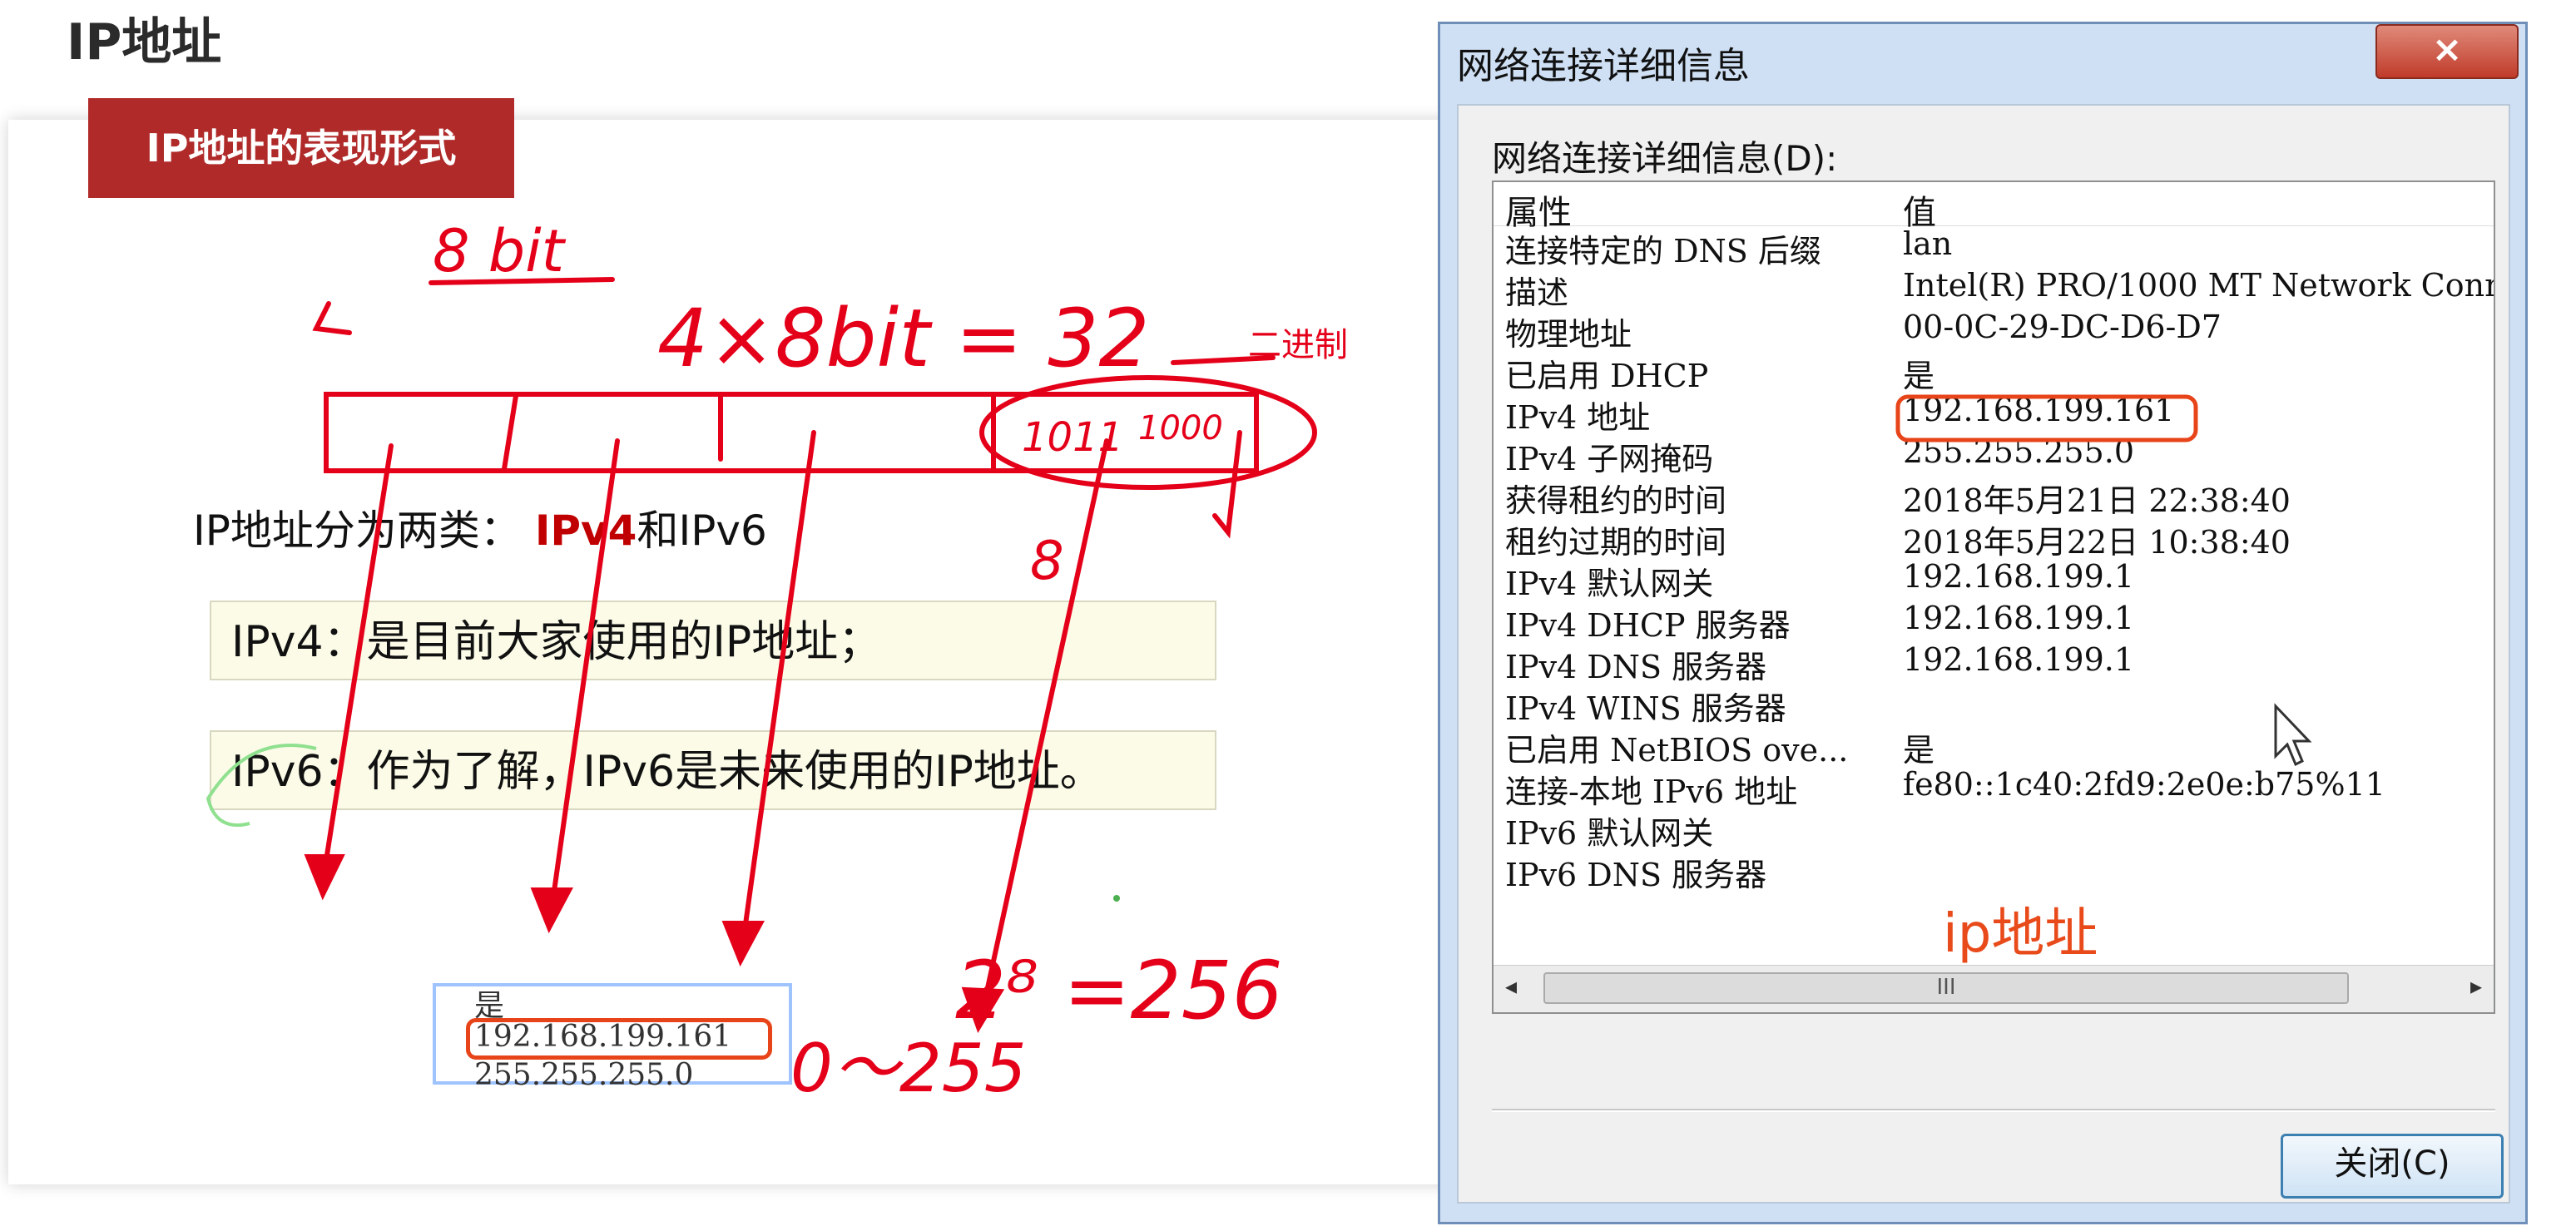 The width and height of the screenshot is (2576, 1226). I want to click on note-bits-2: 1000, so click(1180, 428).